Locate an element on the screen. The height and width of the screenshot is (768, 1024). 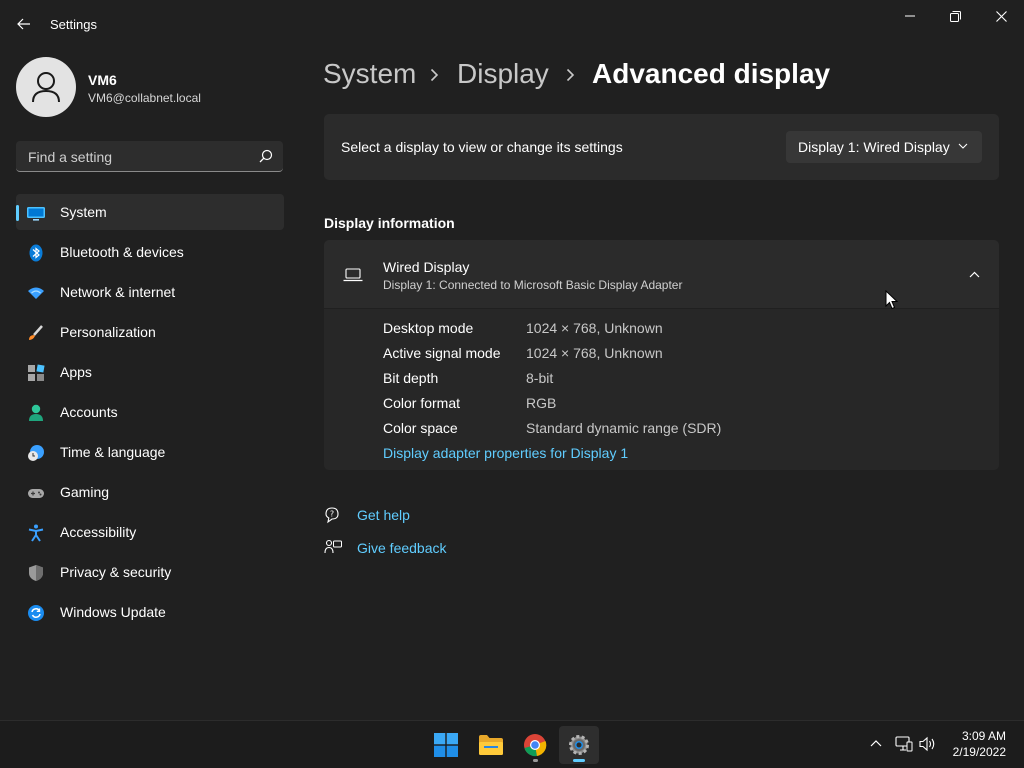
windows-start-icon is located at coordinates (446, 745).